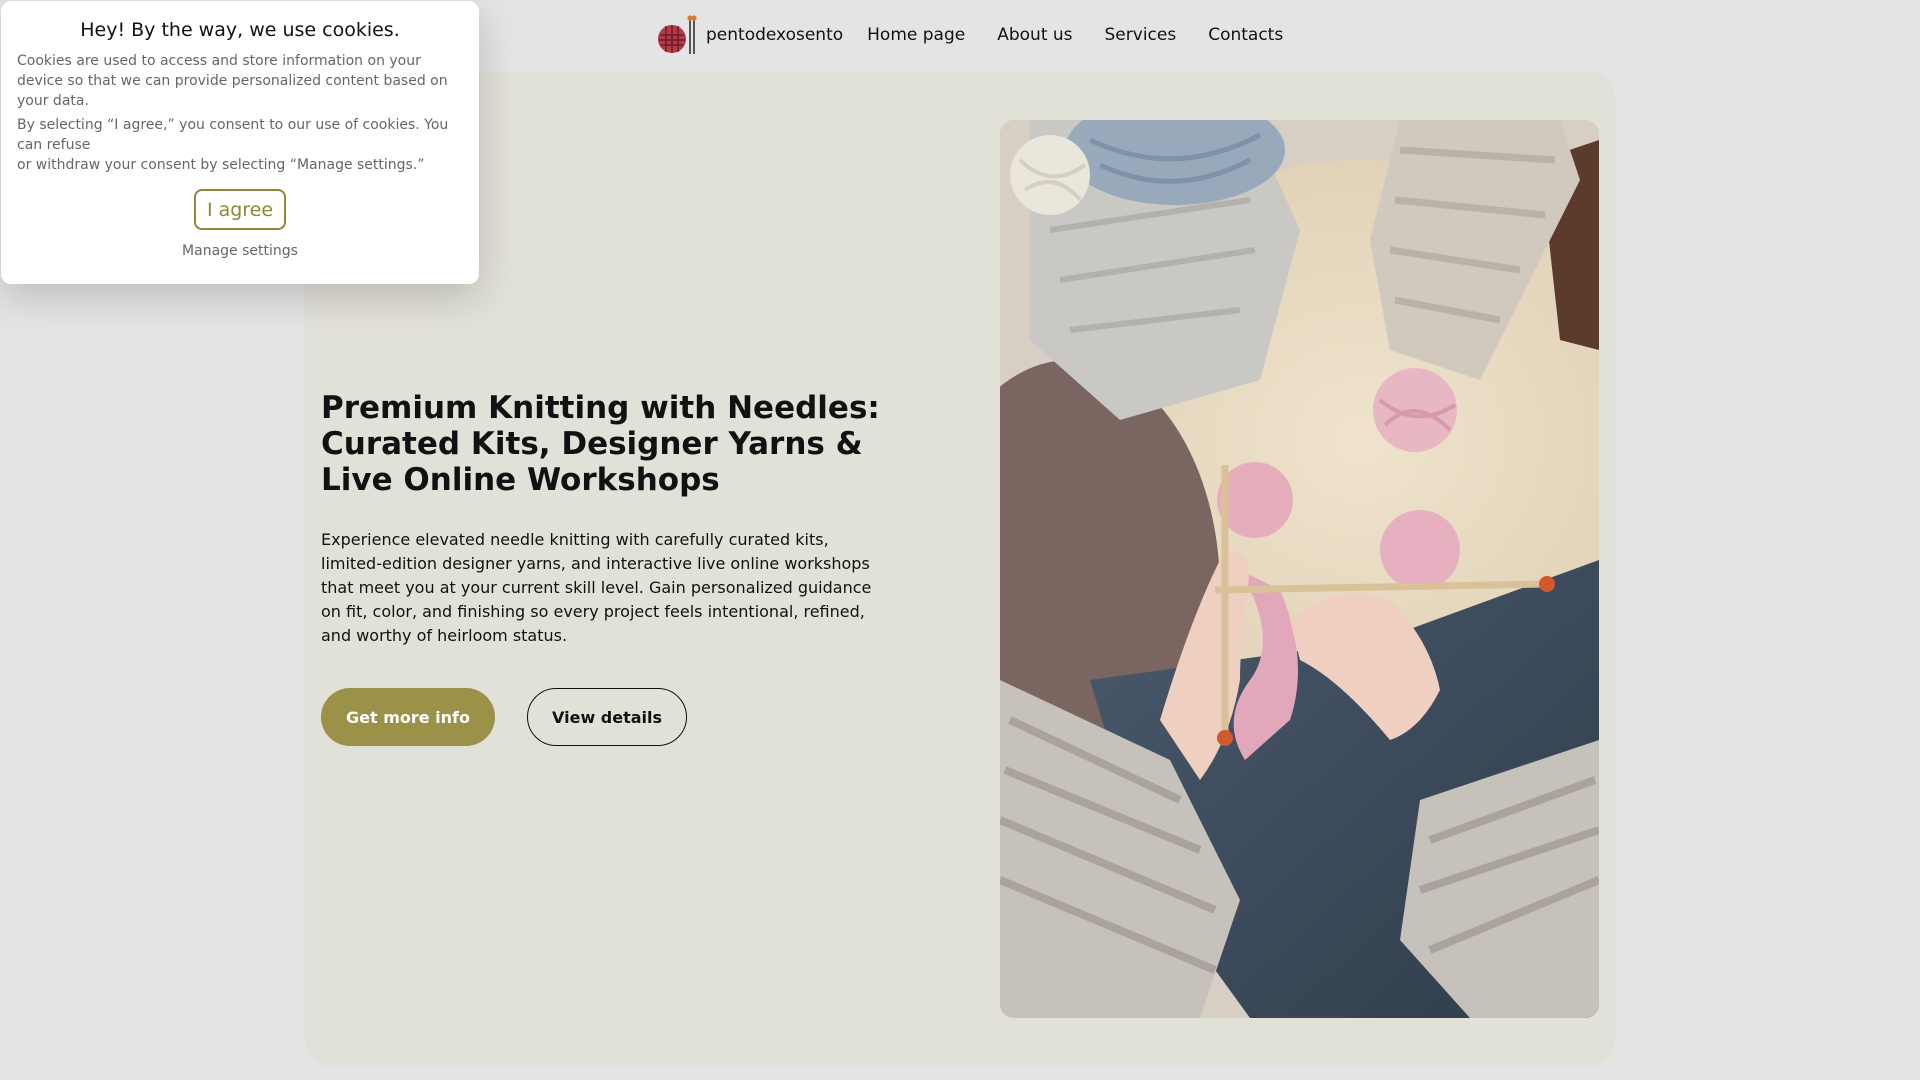 Image resolution: width=1920 pixels, height=1080 pixels. Describe the element at coordinates (677, 34) in the screenshot. I see `yarn-ball-logo-icon` at that location.